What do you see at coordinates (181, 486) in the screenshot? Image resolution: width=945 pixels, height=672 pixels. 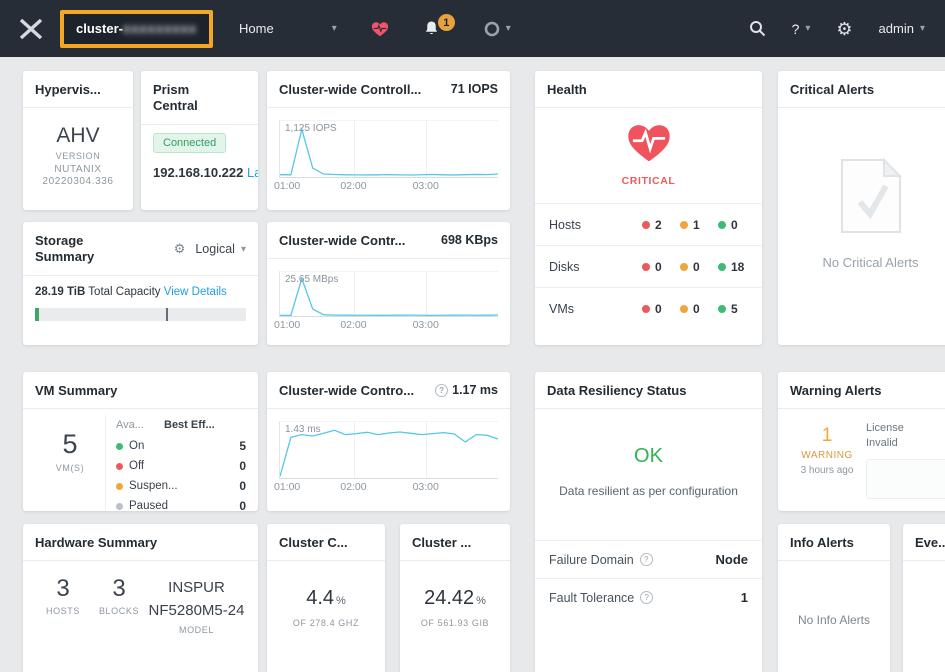 I see `vm-row-suspended: Suspen... 0` at bounding box center [181, 486].